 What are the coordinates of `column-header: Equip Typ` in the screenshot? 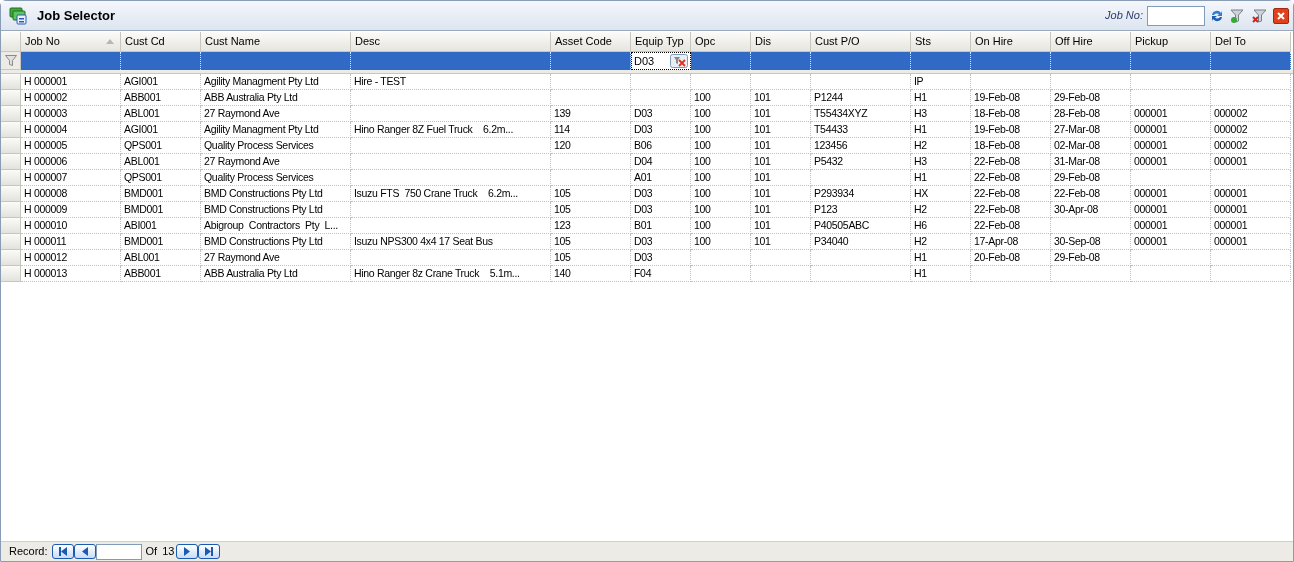 It's located at (661, 42).